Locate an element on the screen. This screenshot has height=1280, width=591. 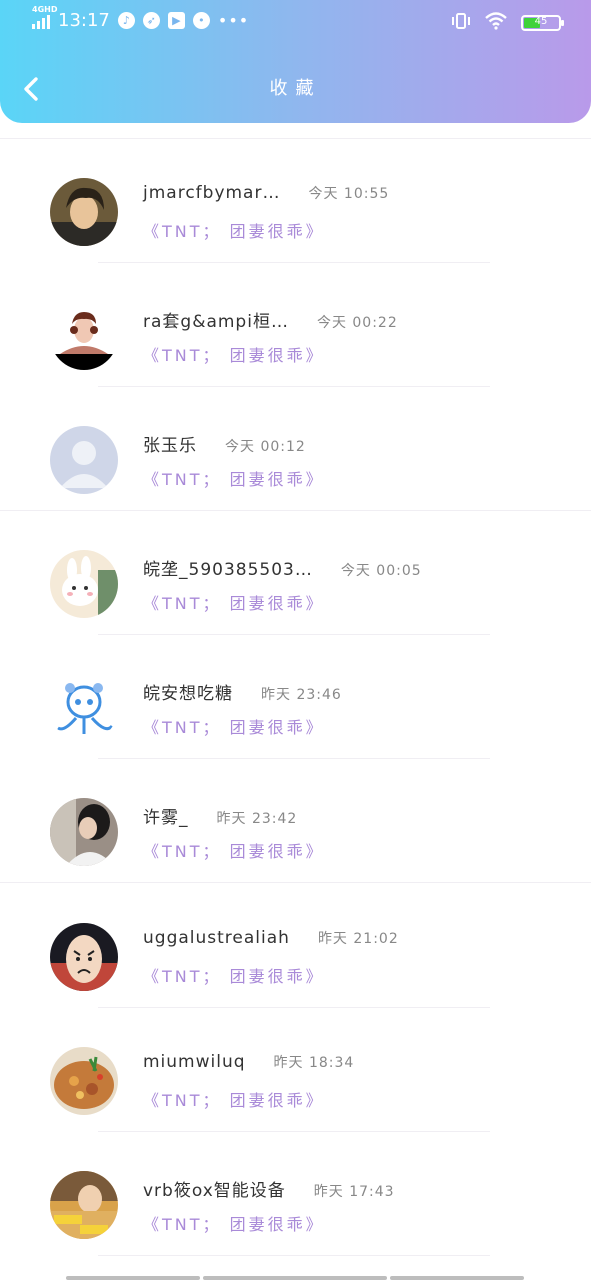
item-time: 今天 10:55 is located at coordinates (349, 194).